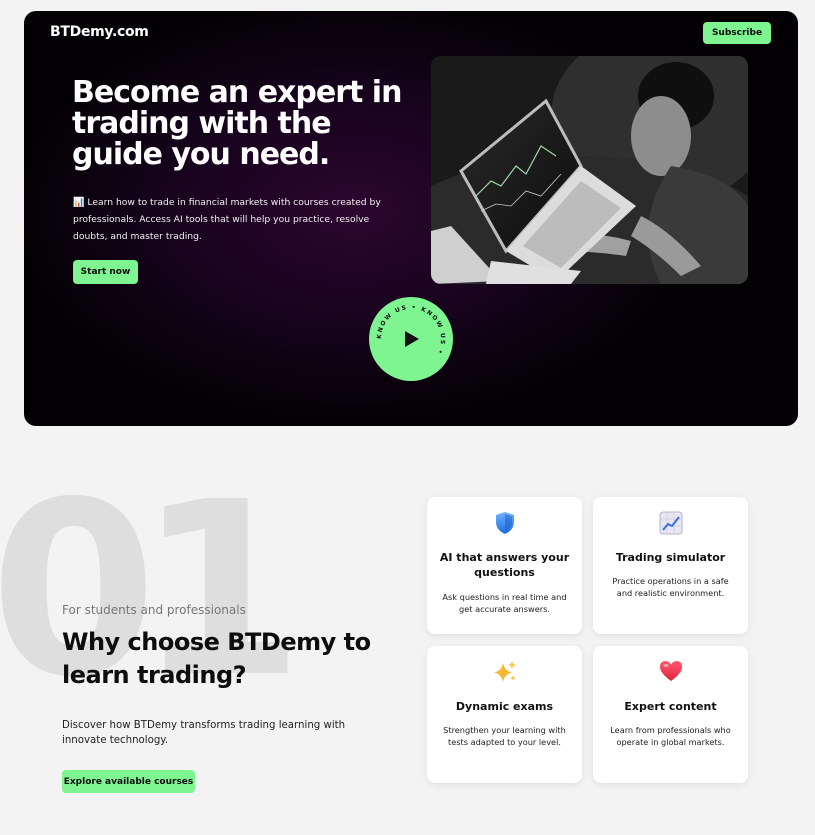 The width and height of the screenshot is (815, 835). What do you see at coordinates (737, 33) in the screenshot?
I see `subscribe-button: Subscribe` at bounding box center [737, 33].